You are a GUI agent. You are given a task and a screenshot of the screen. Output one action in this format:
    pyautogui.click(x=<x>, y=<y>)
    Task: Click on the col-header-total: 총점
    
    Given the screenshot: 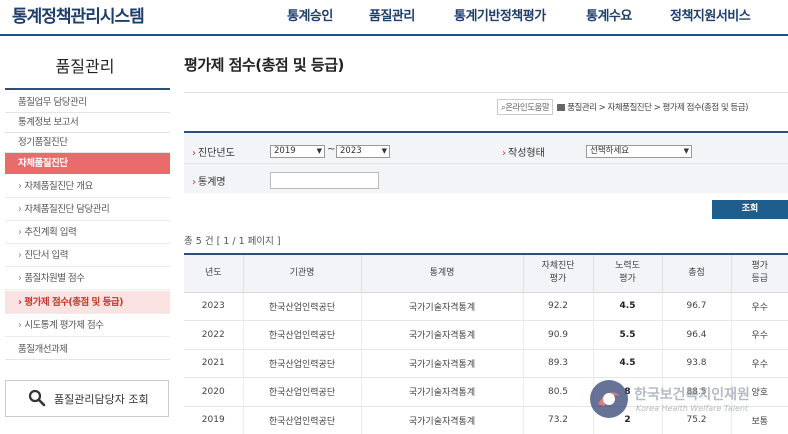 What is the action you would take?
    pyautogui.click(x=696, y=273)
    